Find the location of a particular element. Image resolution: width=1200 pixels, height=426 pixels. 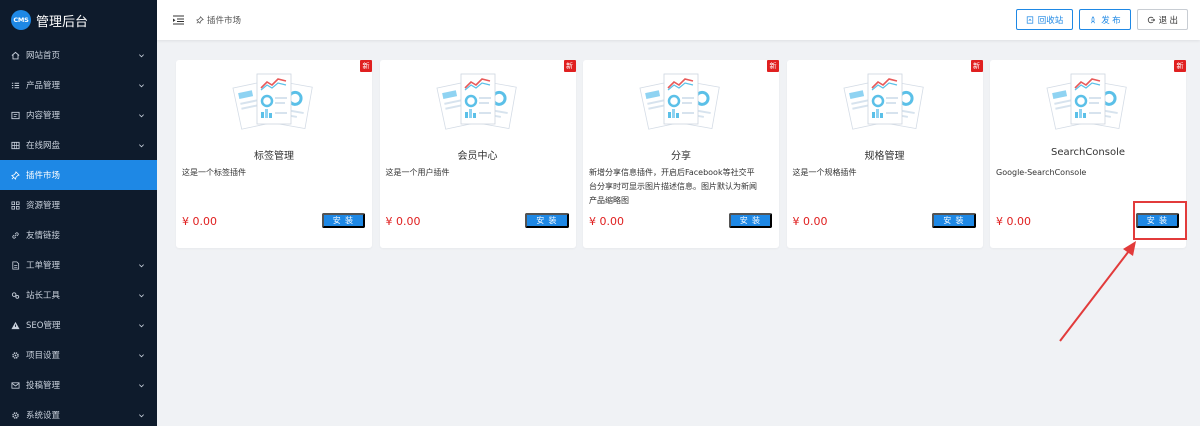

sidebar-item-webmaster-tools: 站长工具 is located at coordinates (78, 295).